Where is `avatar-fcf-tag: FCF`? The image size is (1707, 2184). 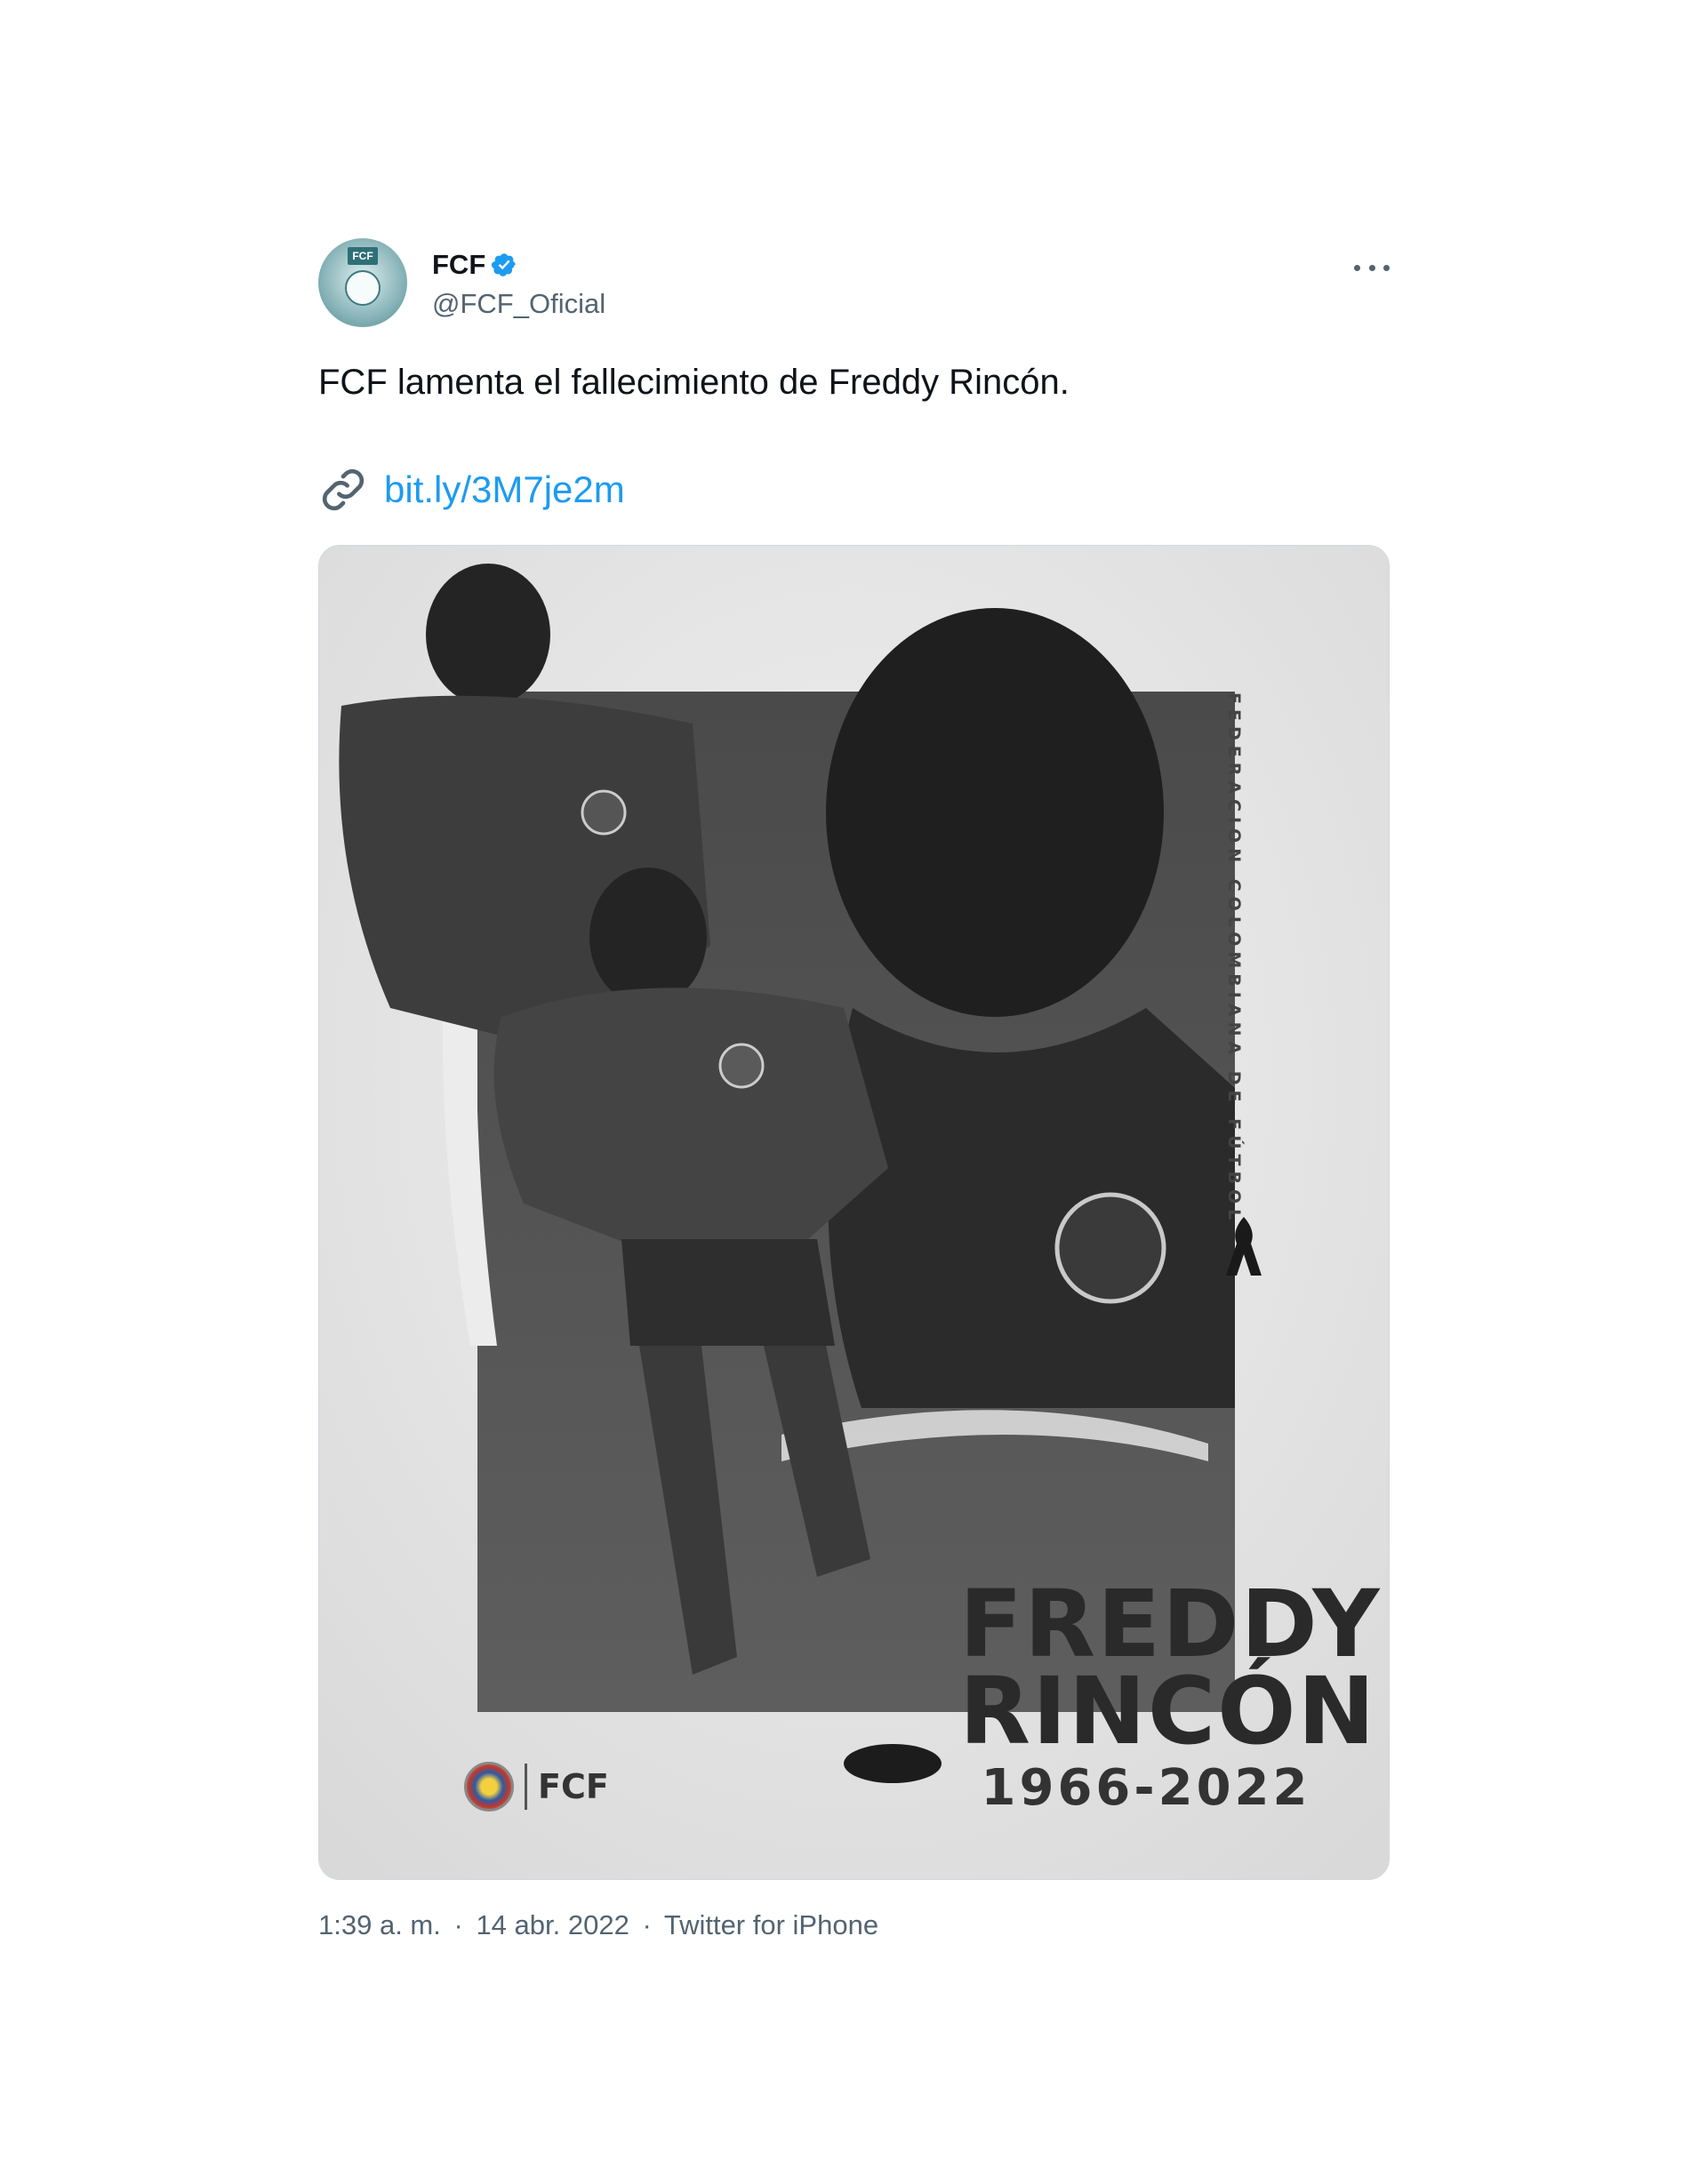 avatar-fcf-tag: FCF is located at coordinates (363, 256).